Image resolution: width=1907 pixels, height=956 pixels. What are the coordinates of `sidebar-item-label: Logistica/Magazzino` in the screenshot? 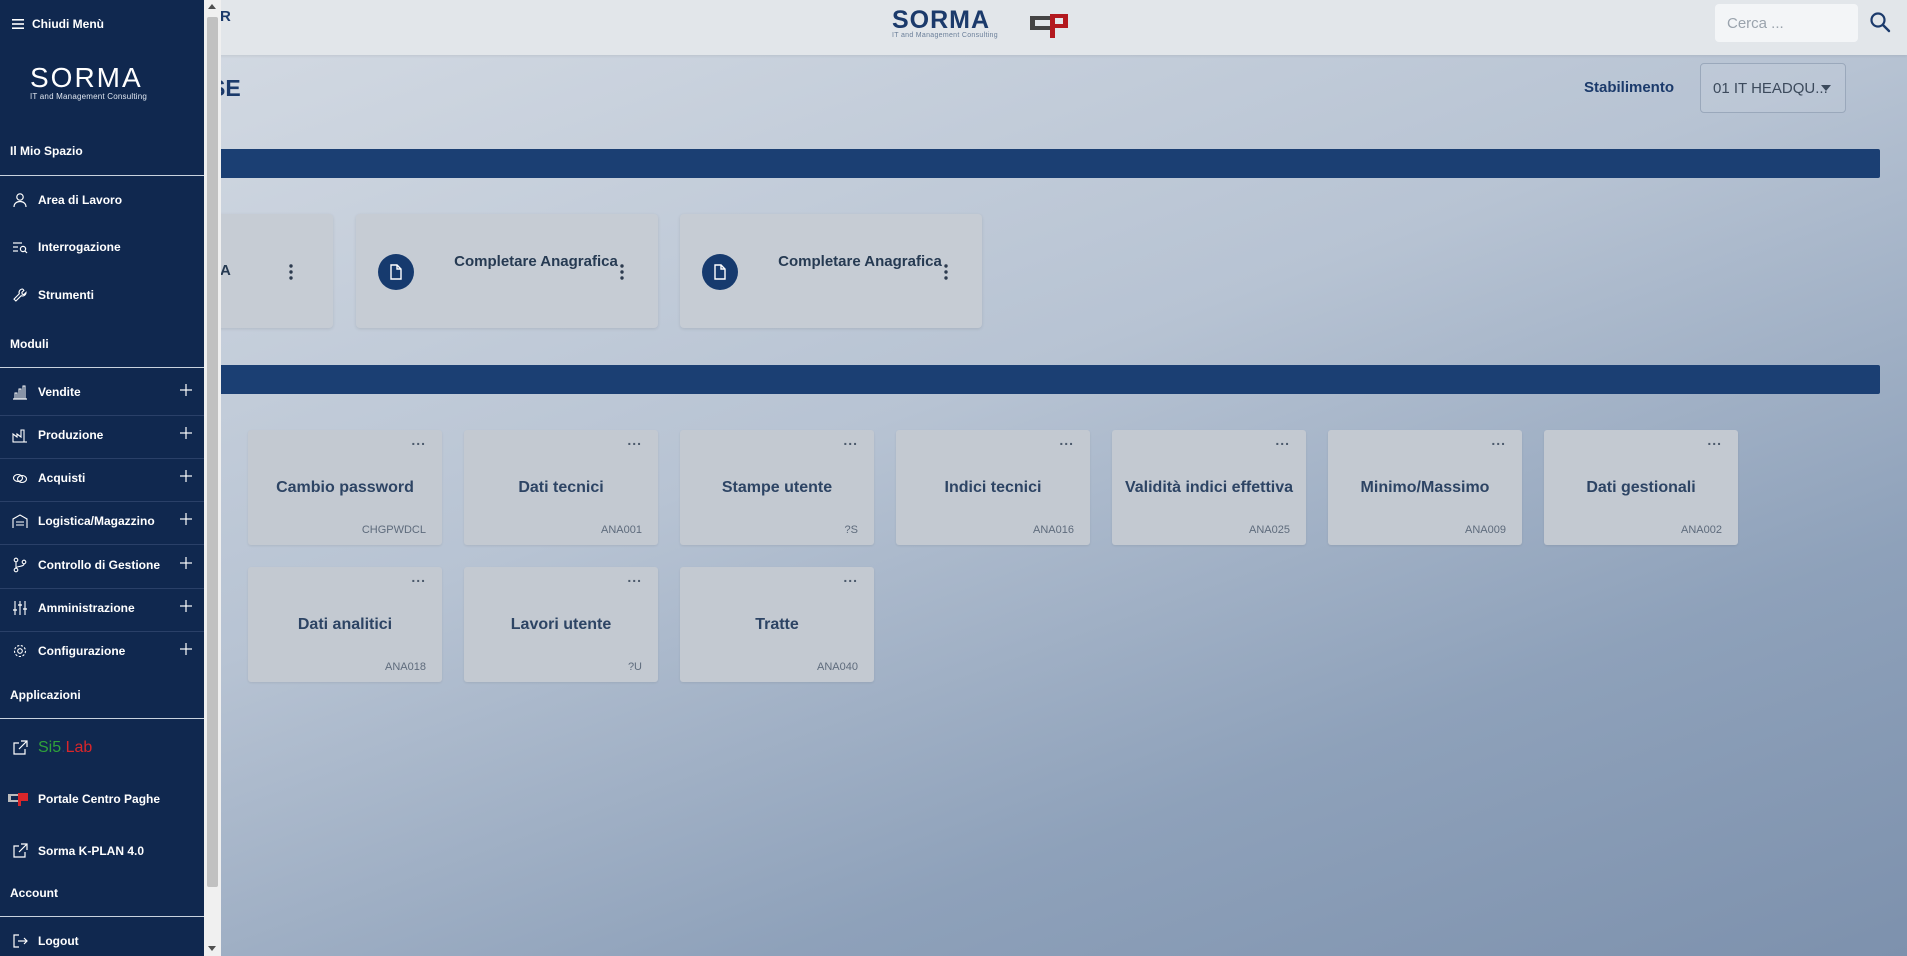 It's located at (96, 521).